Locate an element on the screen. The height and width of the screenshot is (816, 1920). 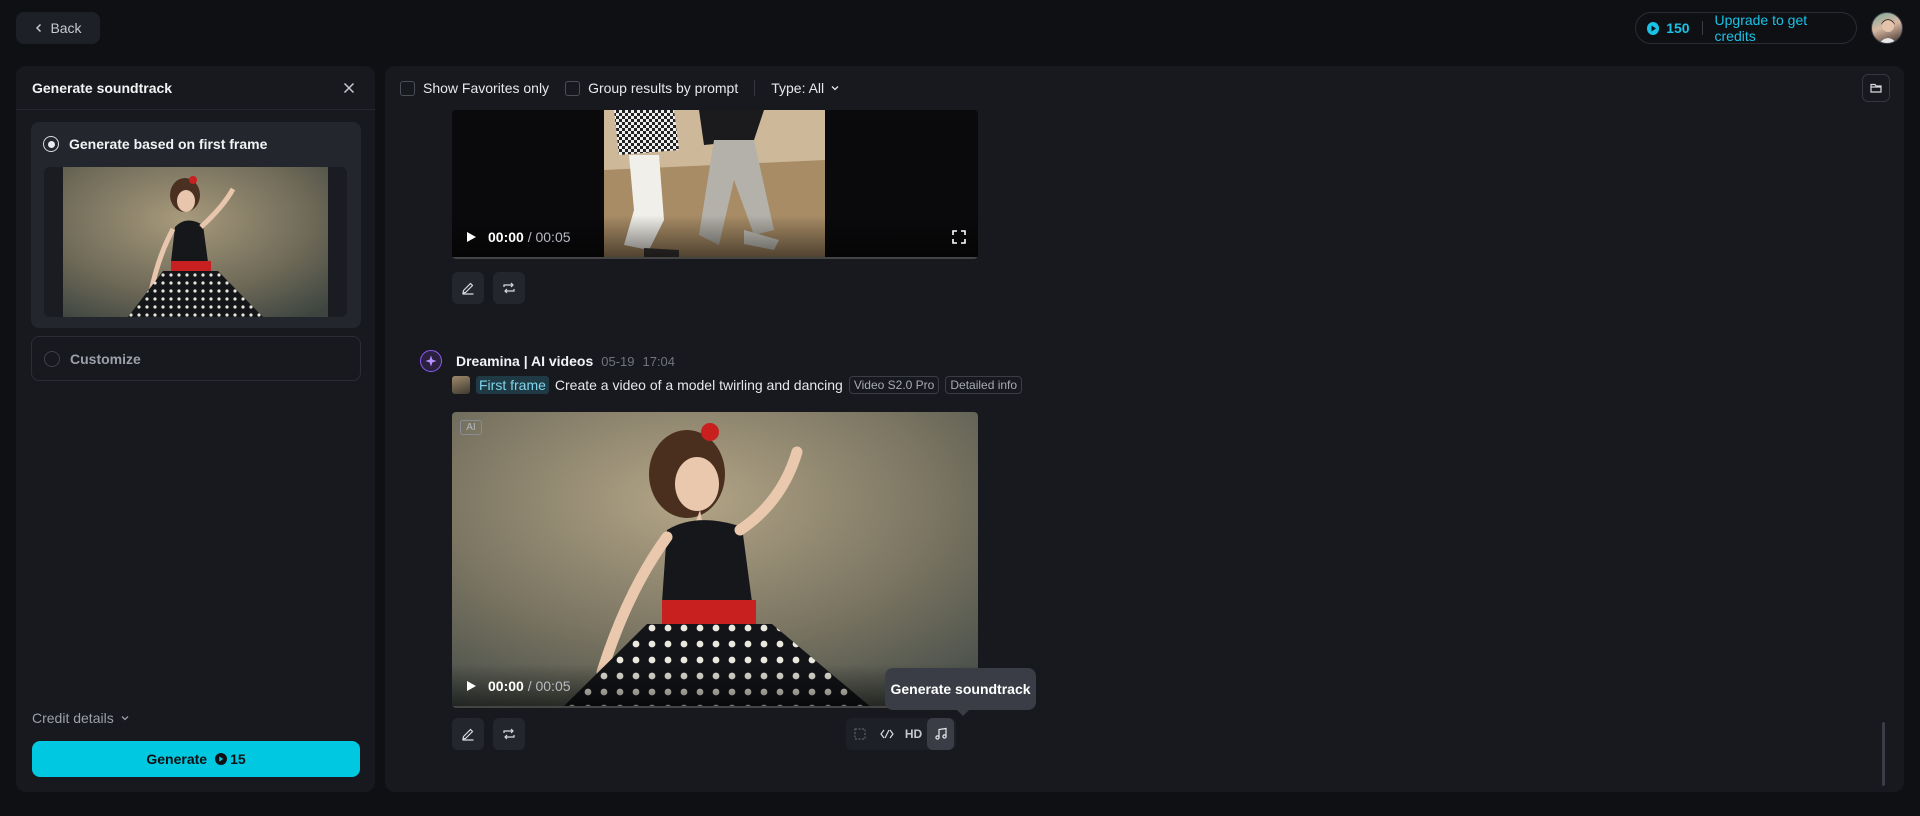
extend-frame-icon is located at coordinates (859, 734).